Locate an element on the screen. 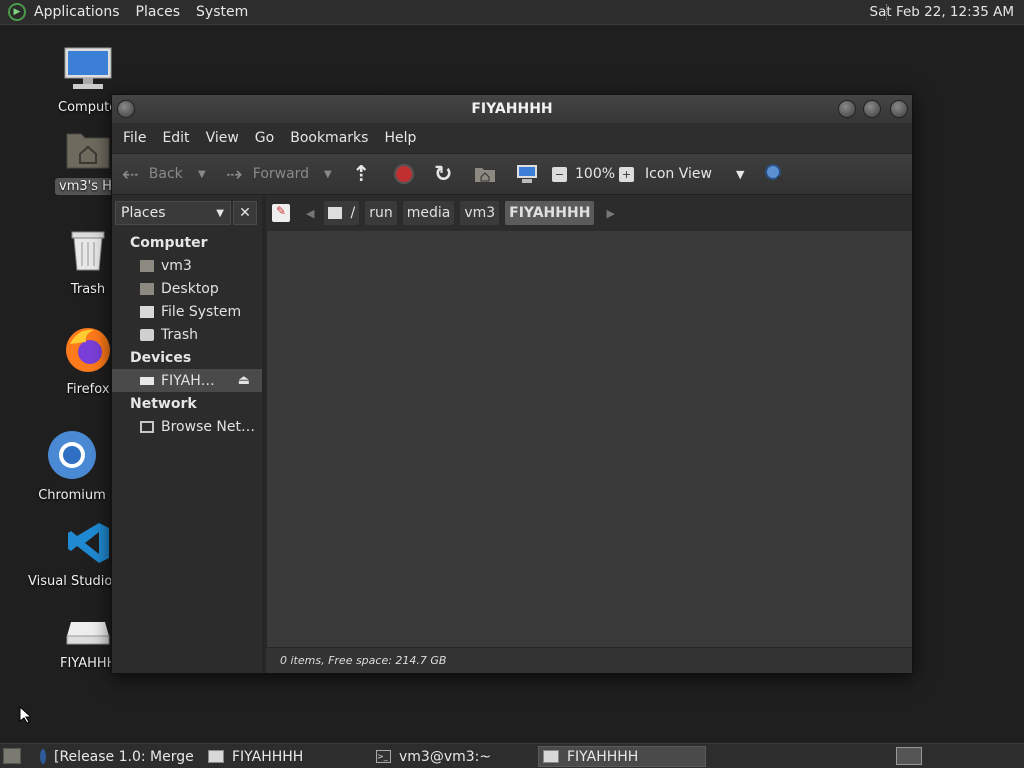 The image size is (1024, 768). window-title: FIYAHHHH is located at coordinates (512, 109).